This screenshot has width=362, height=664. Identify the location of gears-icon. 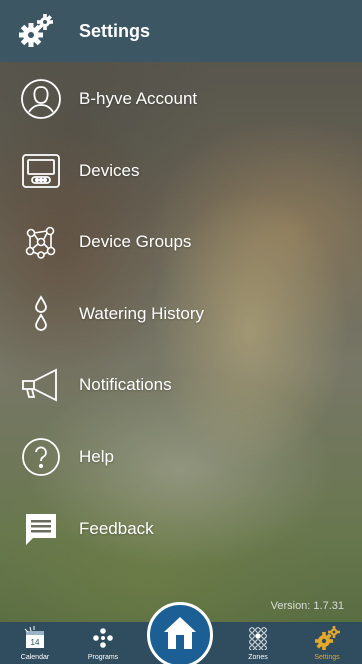
(36, 31).